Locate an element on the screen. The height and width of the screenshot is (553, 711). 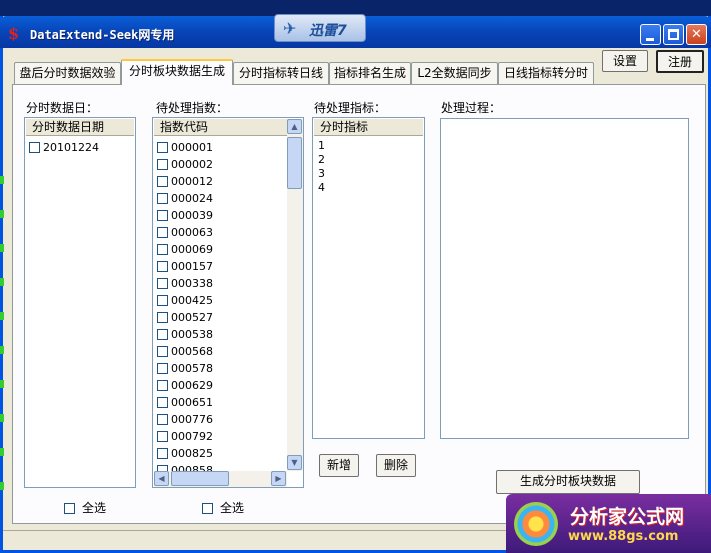
list-item: 000063 is located at coordinates (185, 233).